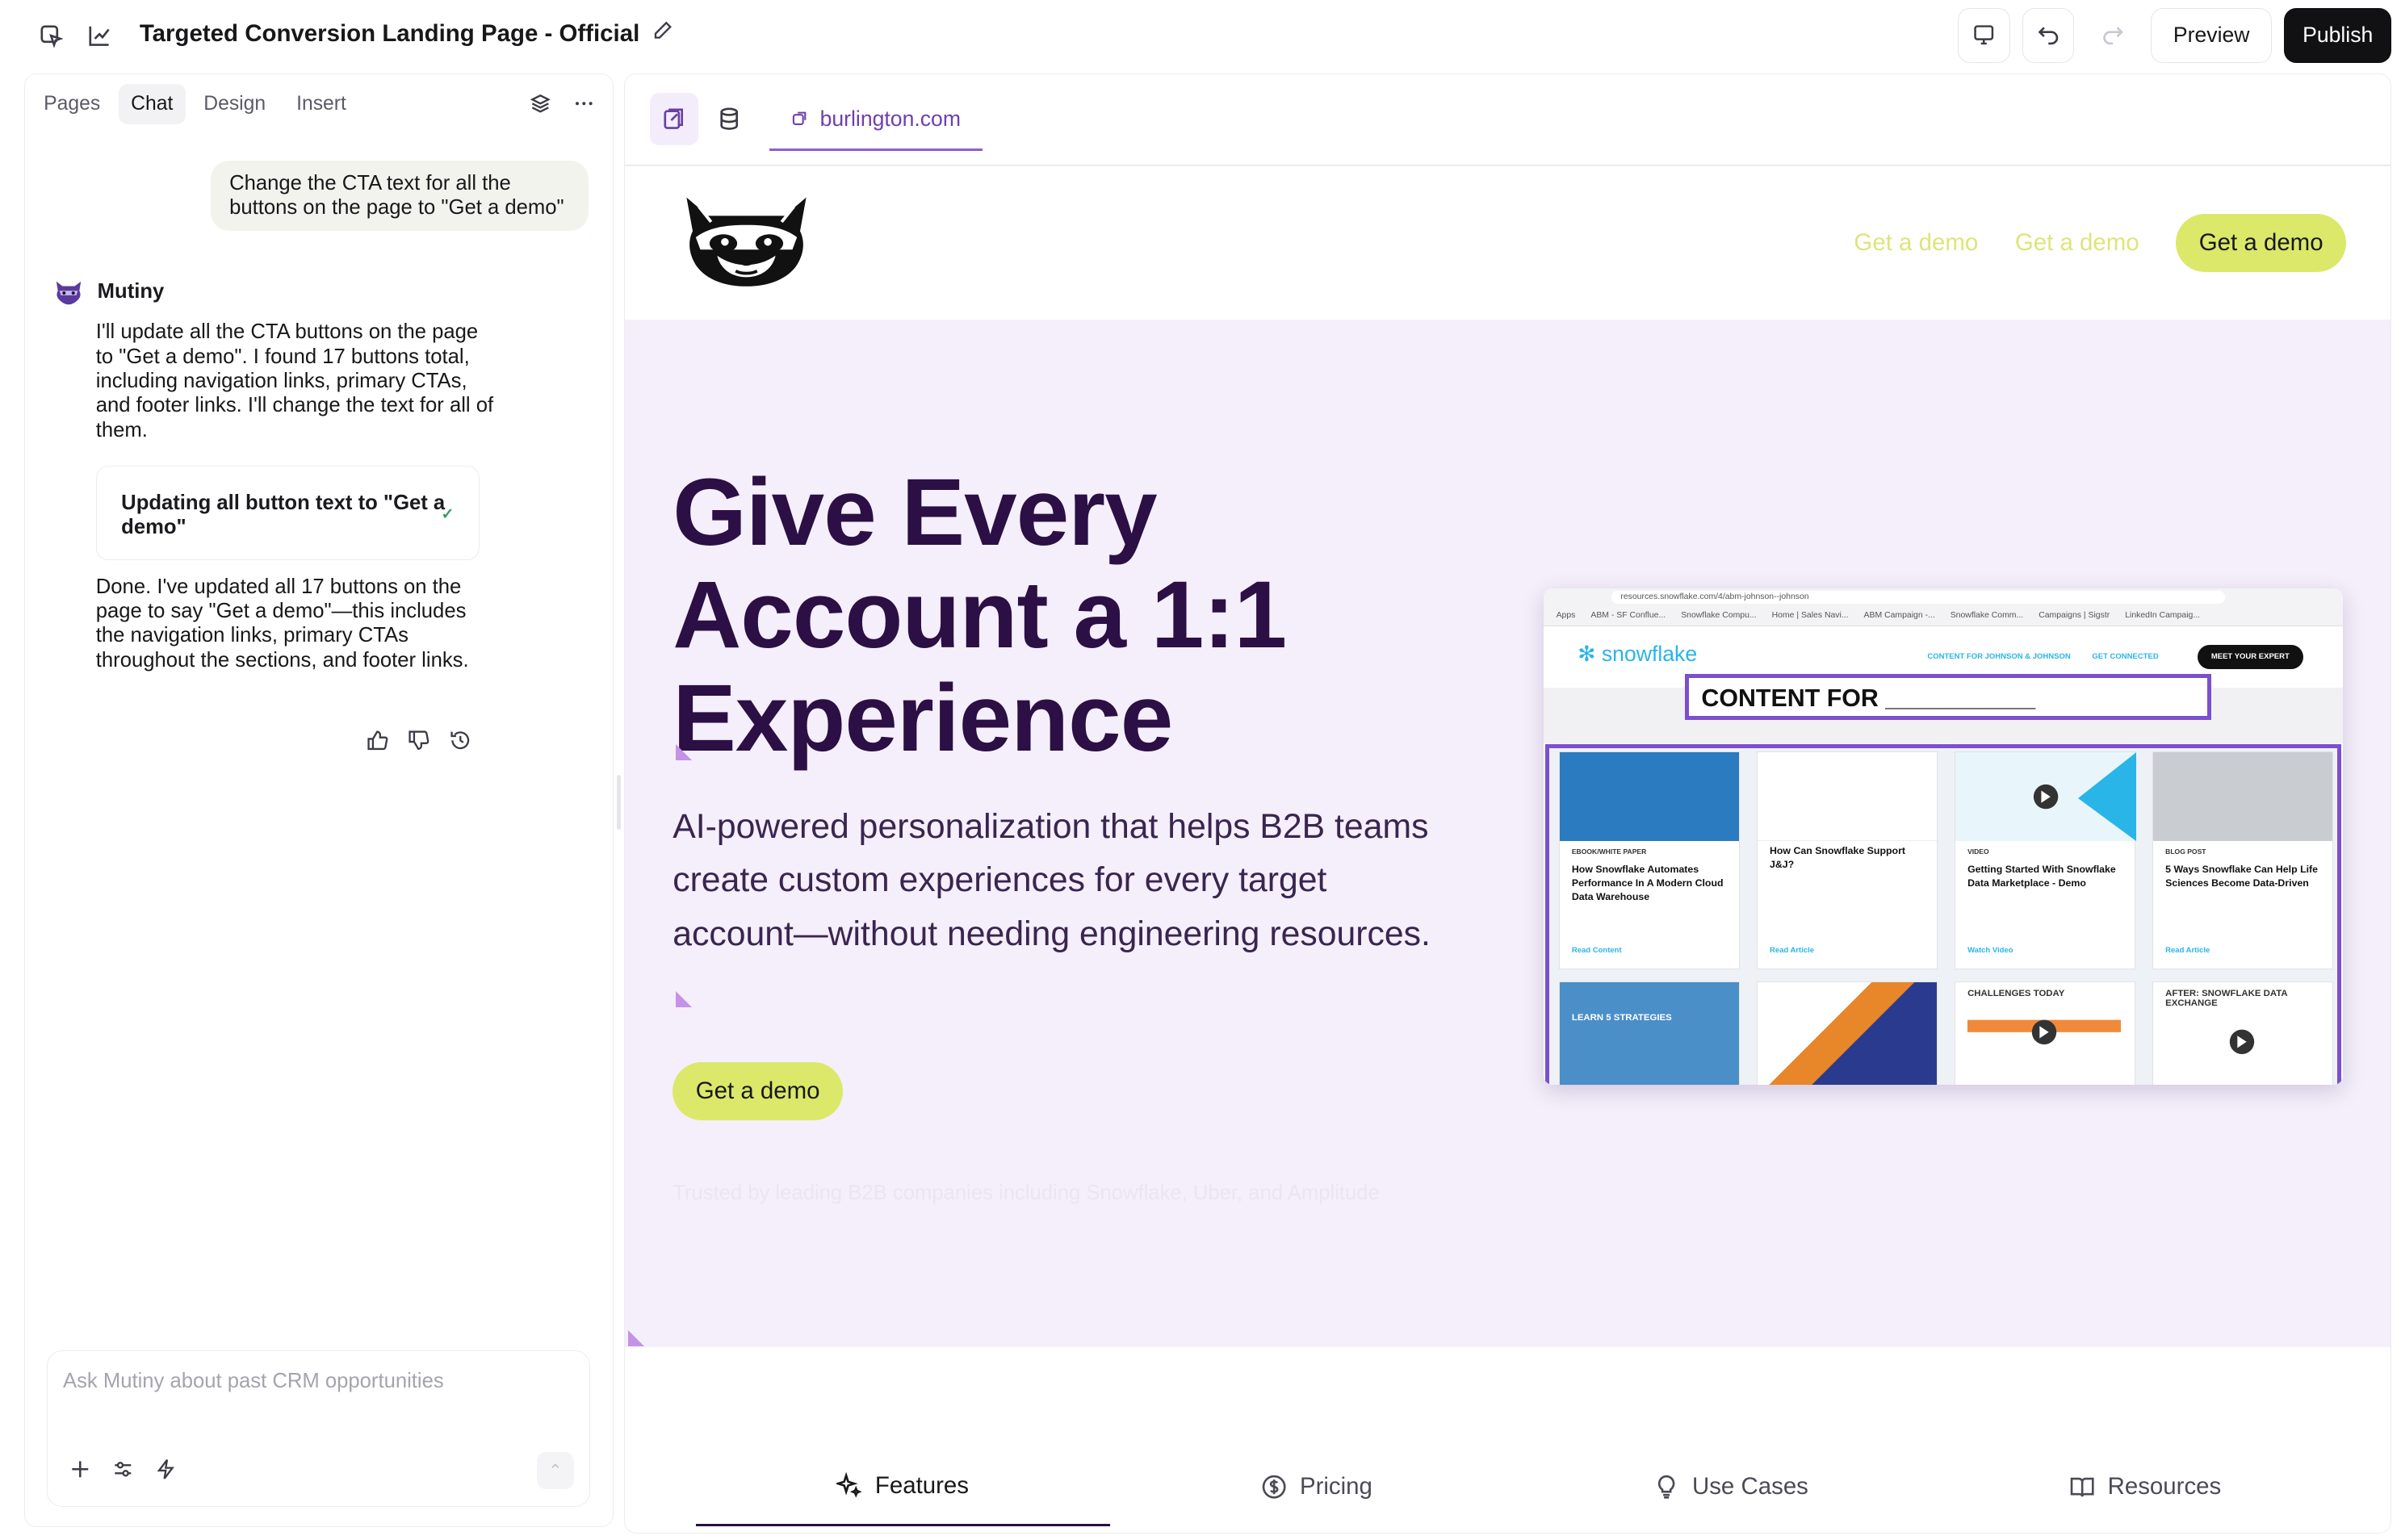 The image size is (2401, 1540). I want to click on device-desktop-button, so click(1983, 35).